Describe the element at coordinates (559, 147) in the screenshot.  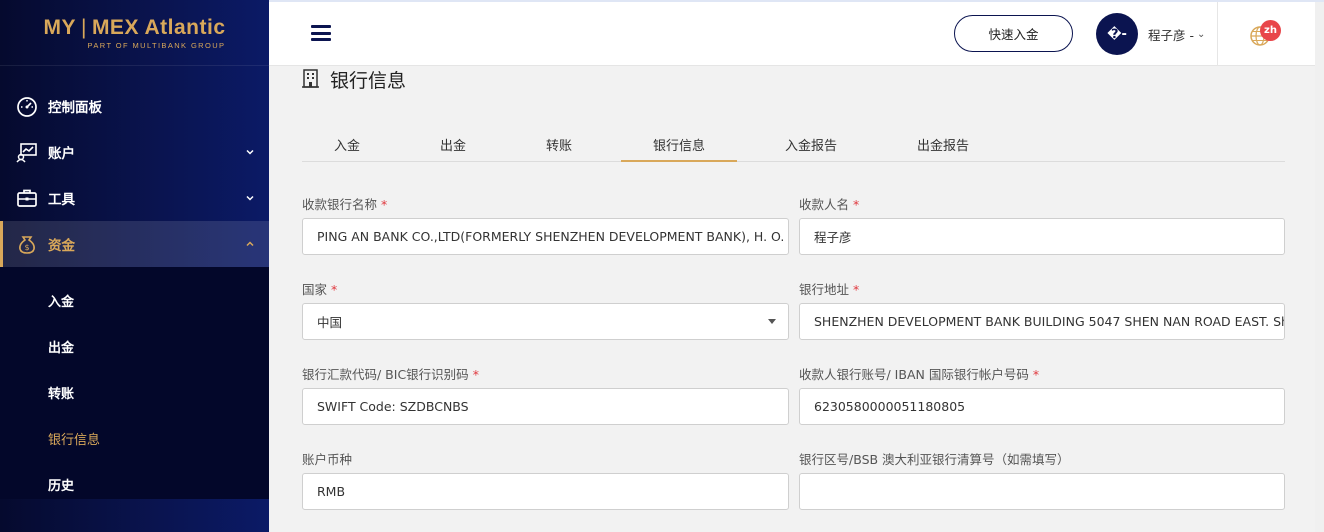
I see `tab-transfer: 转账` at that location.